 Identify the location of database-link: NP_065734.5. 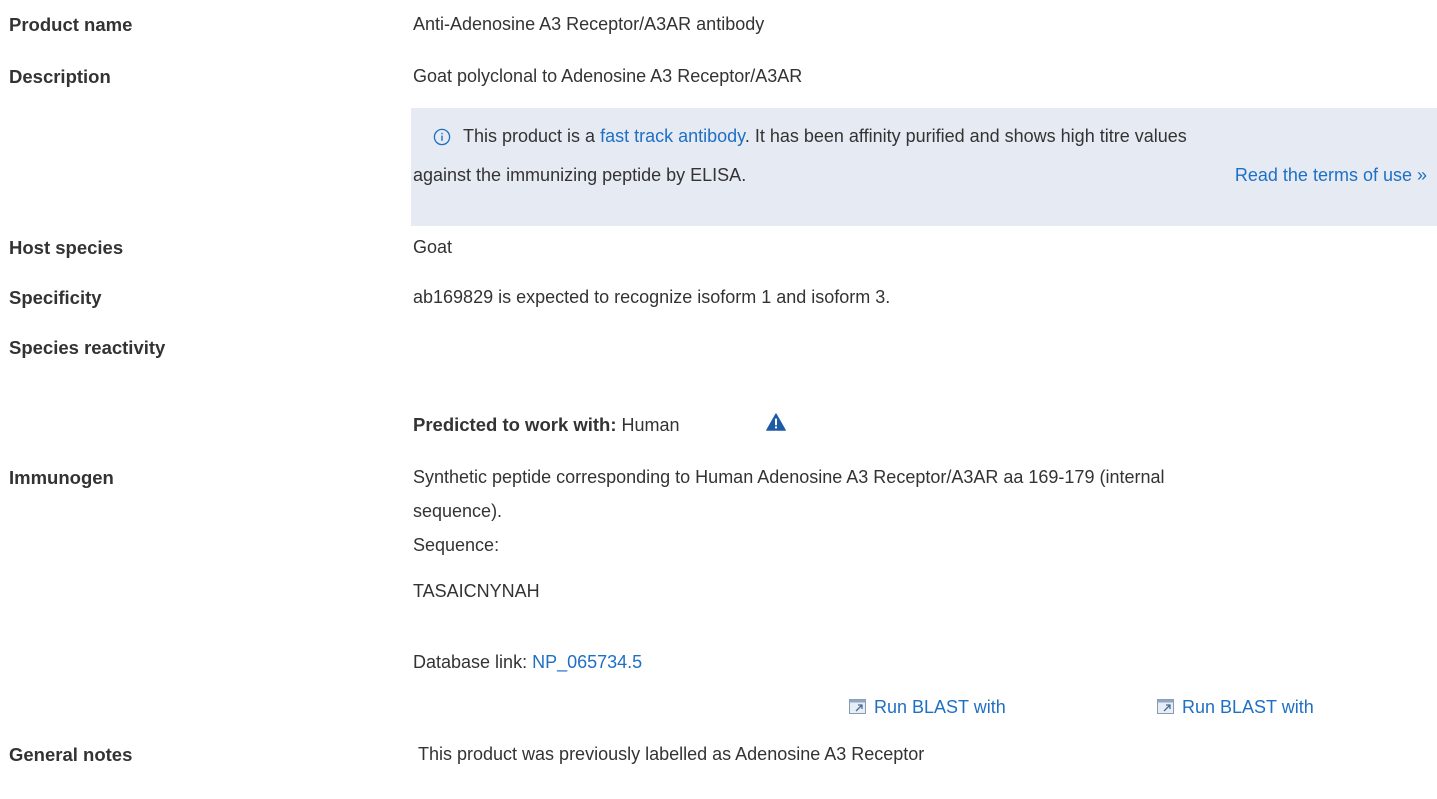
(587, 662).